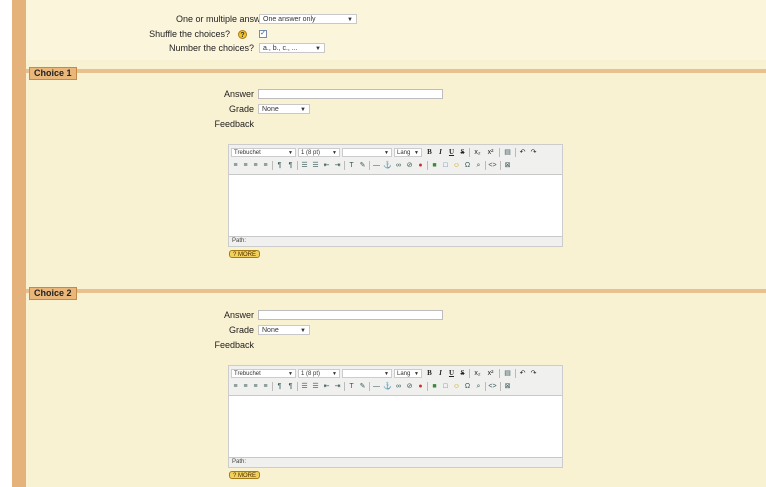 The height and width of the screenshot is (487, 766). What do you see at coordinates (53, 293) in the screenshot?
I see `choice-2-legend: Choice 2` at bounding box center [53, 293].